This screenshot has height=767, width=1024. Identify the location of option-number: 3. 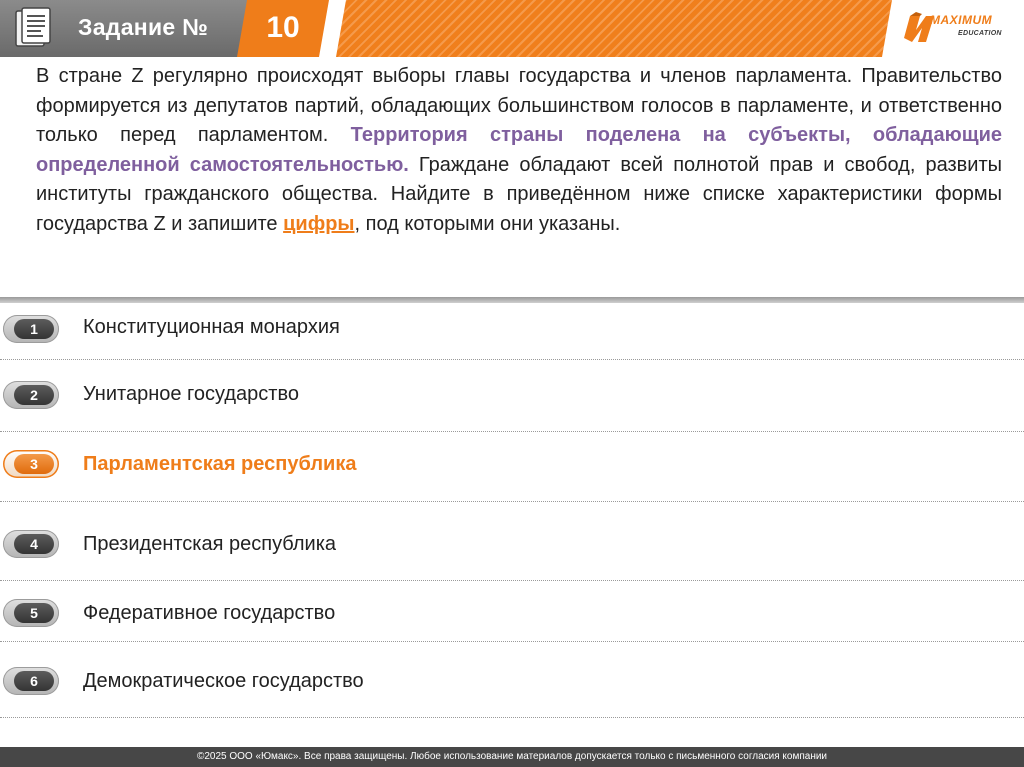
(34, 464).